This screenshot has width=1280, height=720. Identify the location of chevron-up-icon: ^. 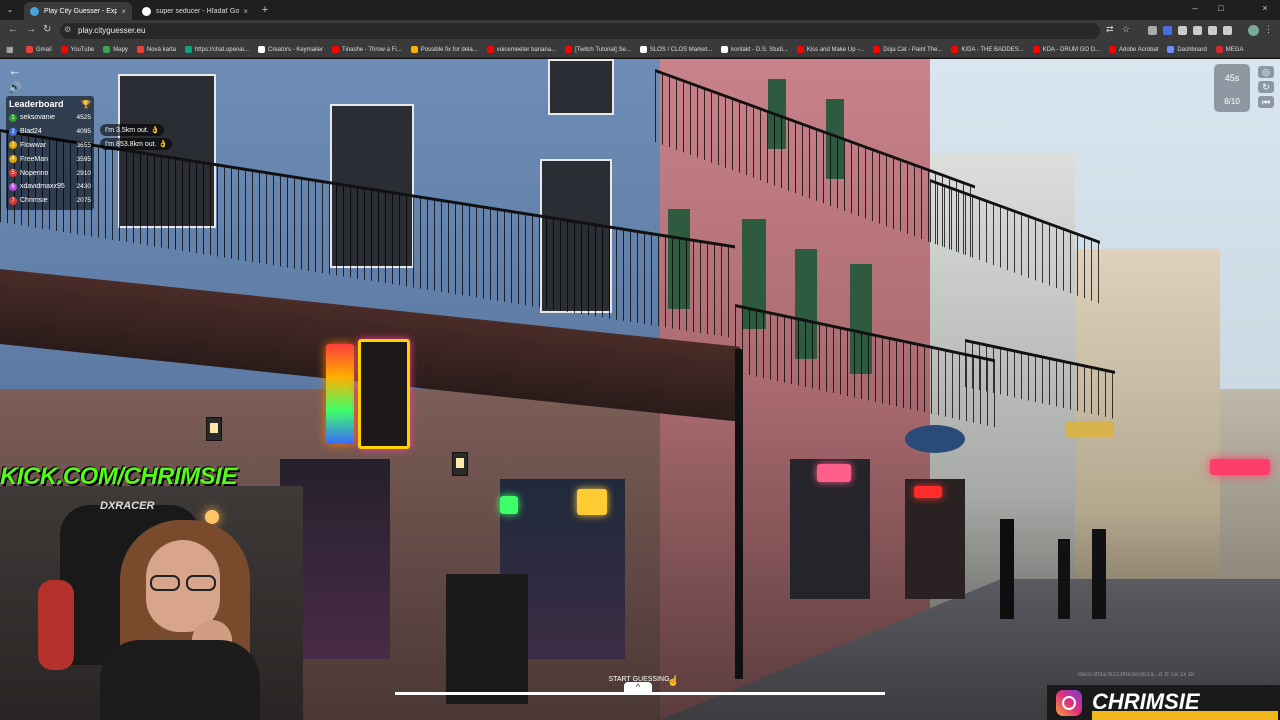
(638, 687).